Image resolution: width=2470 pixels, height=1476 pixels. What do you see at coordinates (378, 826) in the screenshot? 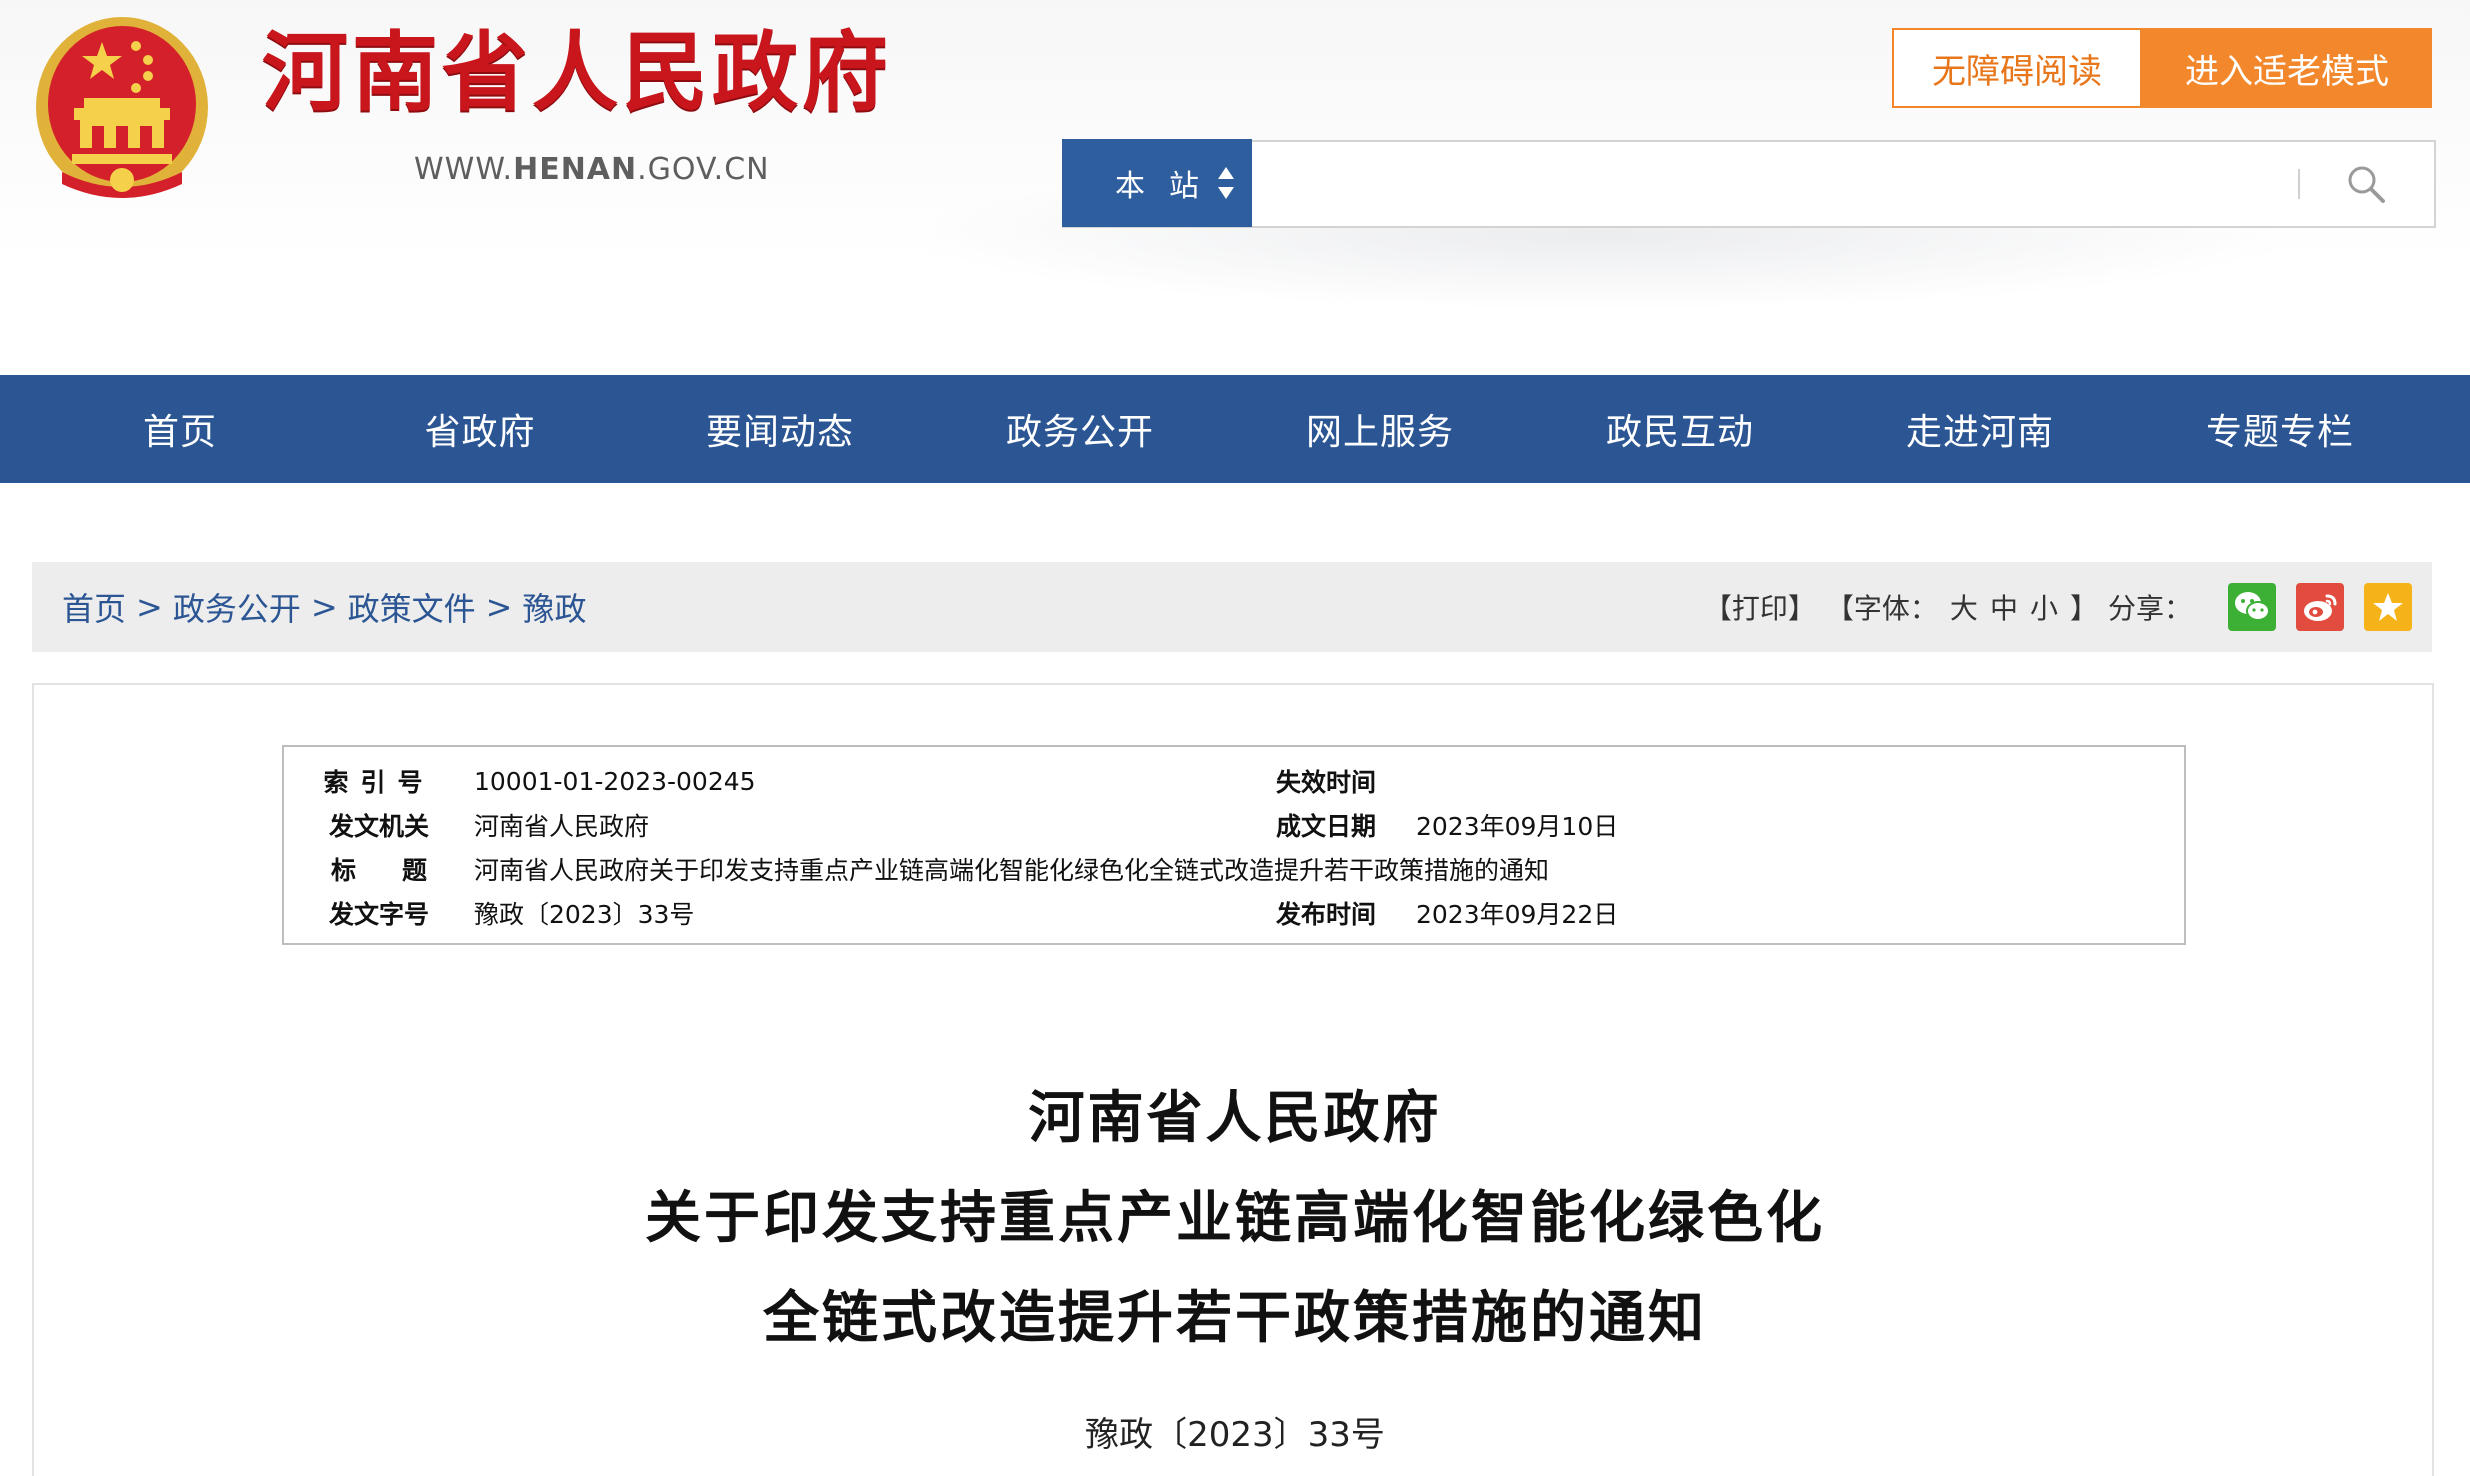
I see `issuing-authority-label: 发文机关` at bounding box center [378, 826].